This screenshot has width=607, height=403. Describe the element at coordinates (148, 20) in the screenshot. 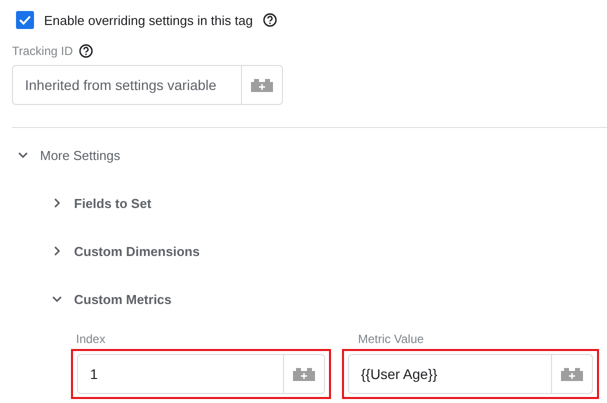

I see `checkbox-label: Enable overriding settings in this tag` at that location.